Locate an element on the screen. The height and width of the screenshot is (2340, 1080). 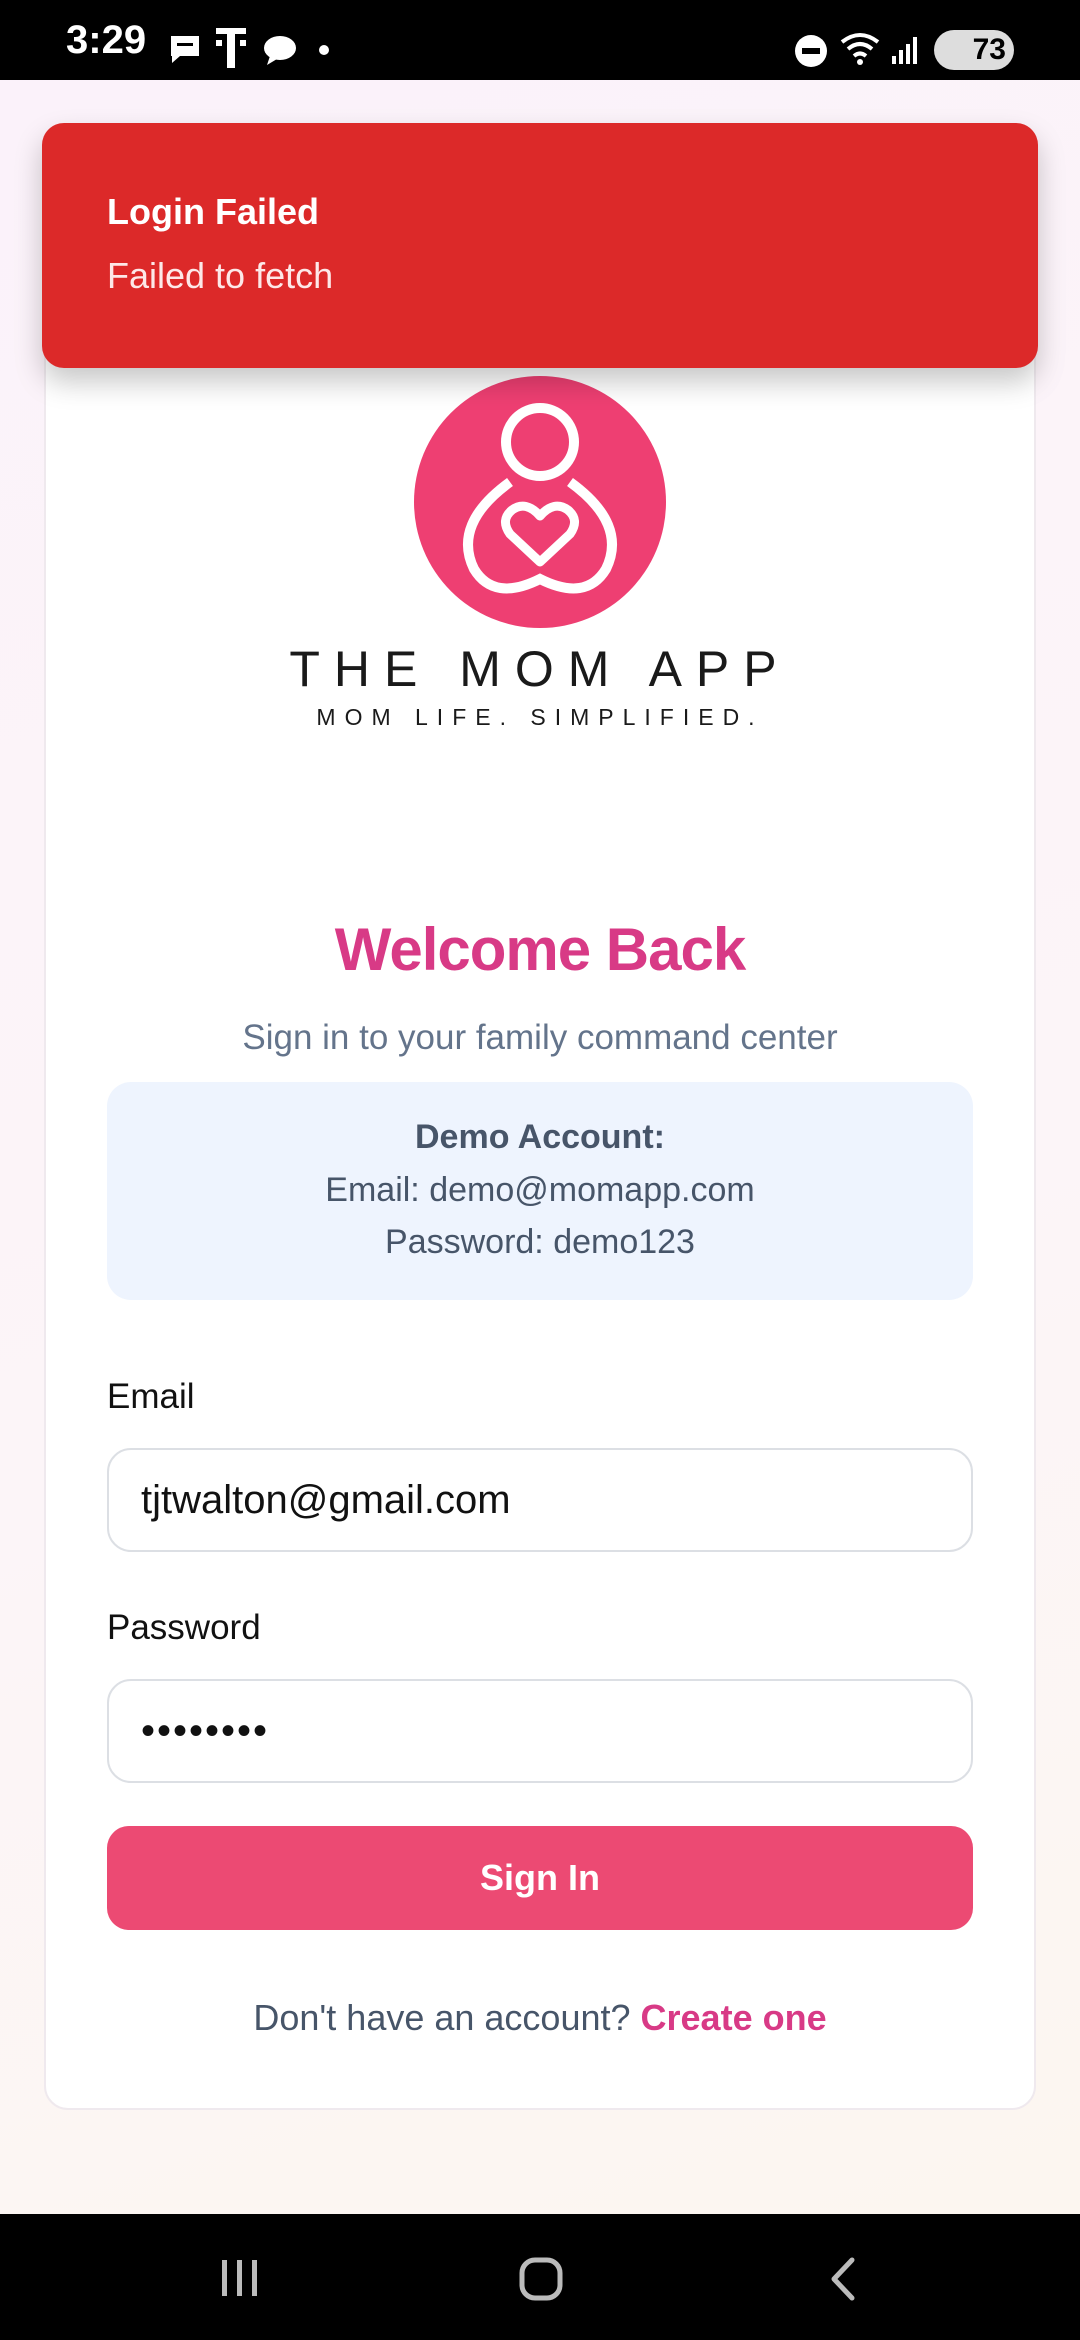
signup-prompt: Don't have an account? Create one is located at coordinates (540, 2018).